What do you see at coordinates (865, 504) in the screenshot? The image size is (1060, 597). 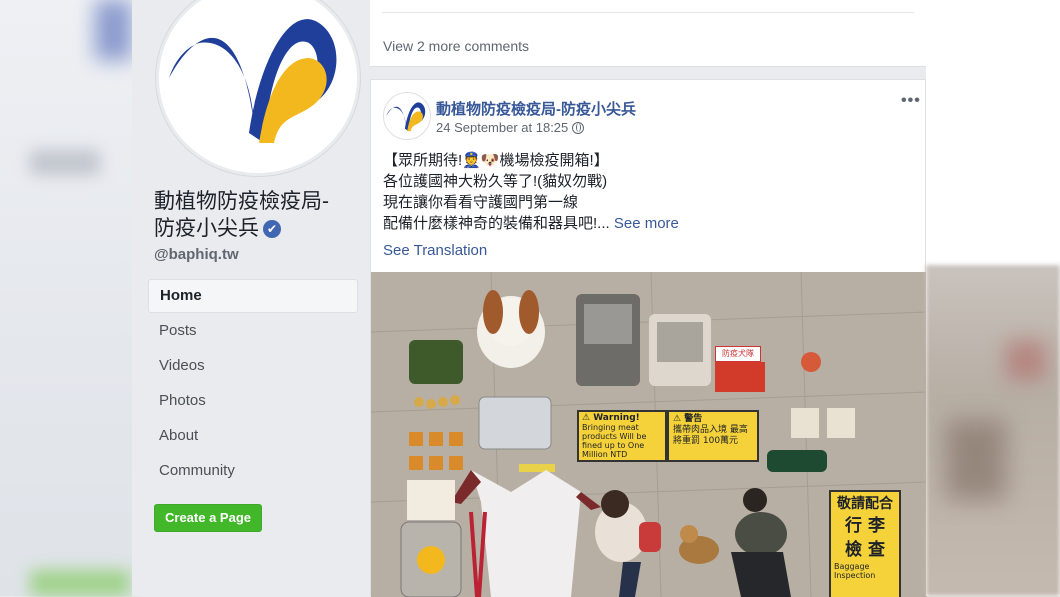 I see `sign-line: 敬請配合` at bounding box center [865, 504].